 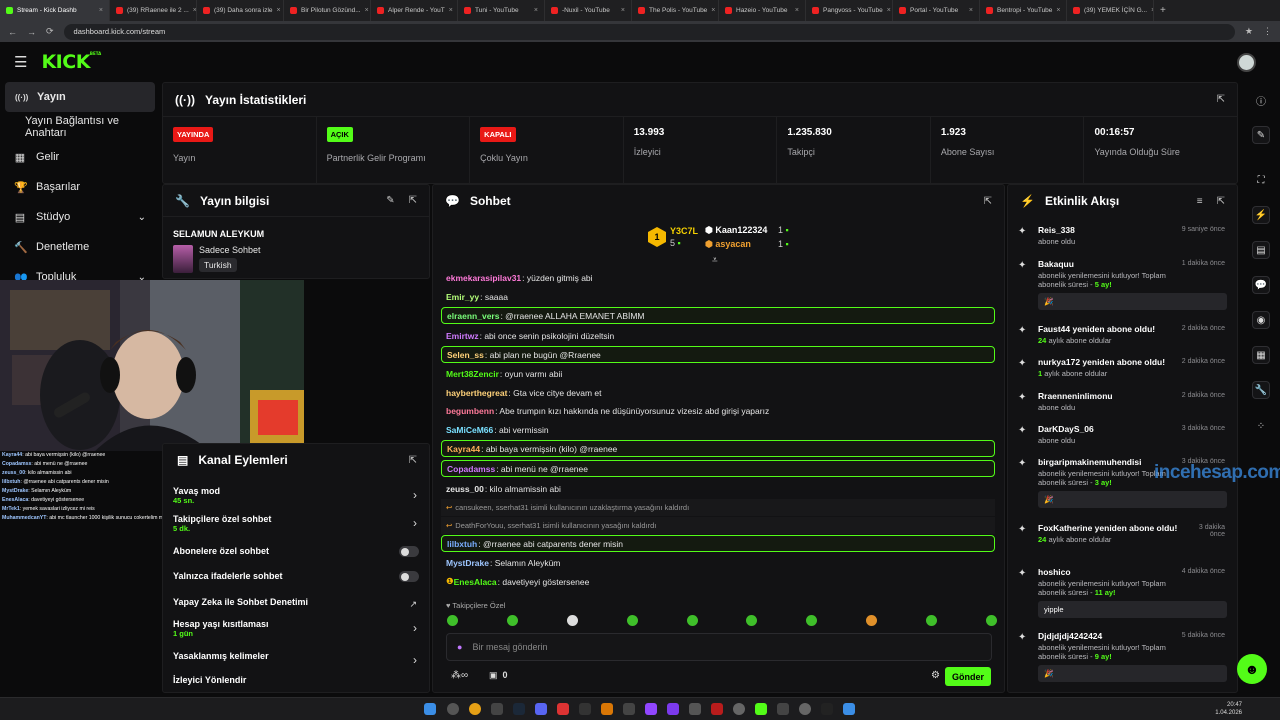 What do you see at coordinates (296, 495) in the screenshot?
I see `slow-mode-row: Yavaş mod 45 sn. ›` at bounding box center [296, 495].